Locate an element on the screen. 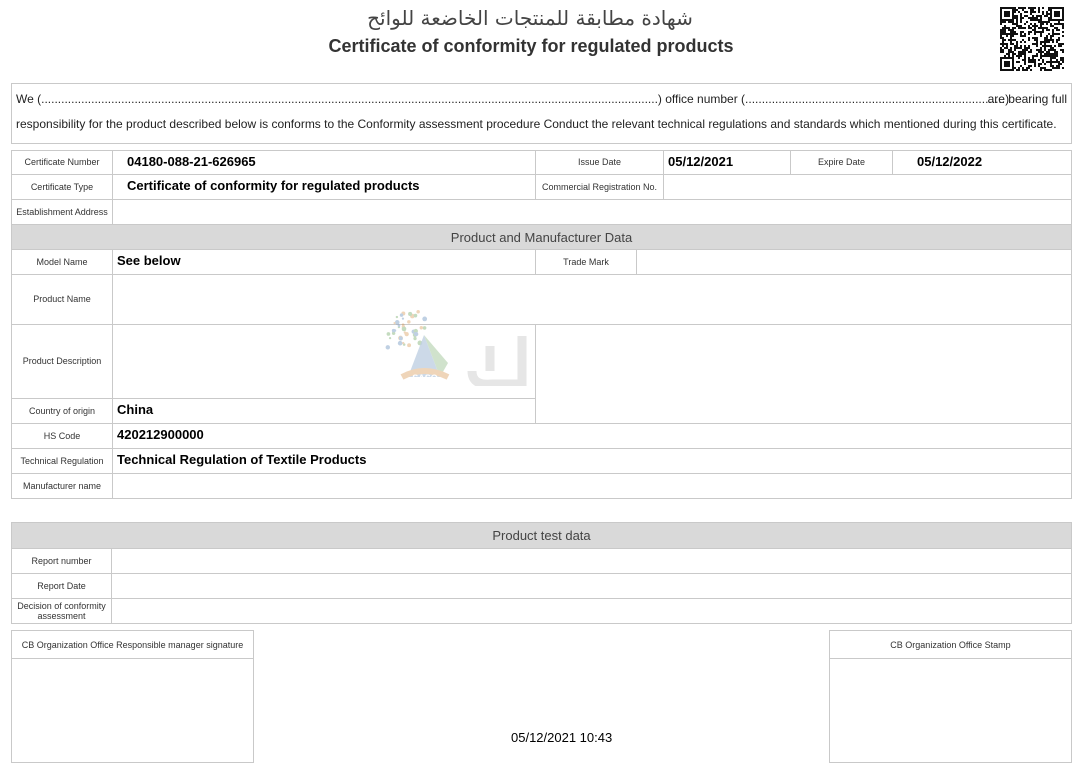  decision-value is located at coordinates (591, 611).